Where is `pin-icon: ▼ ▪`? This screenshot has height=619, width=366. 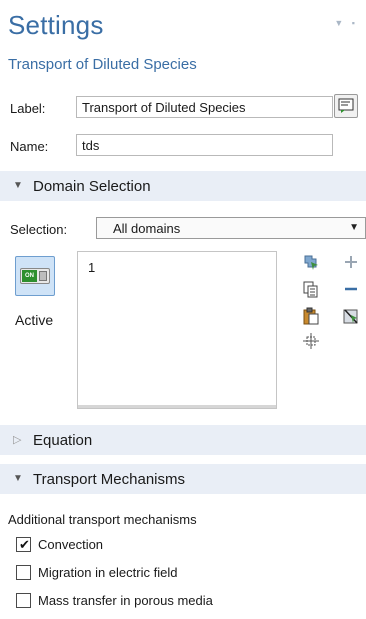 pin-icon: ▼ ▪ is located at coordinates (346, 23).